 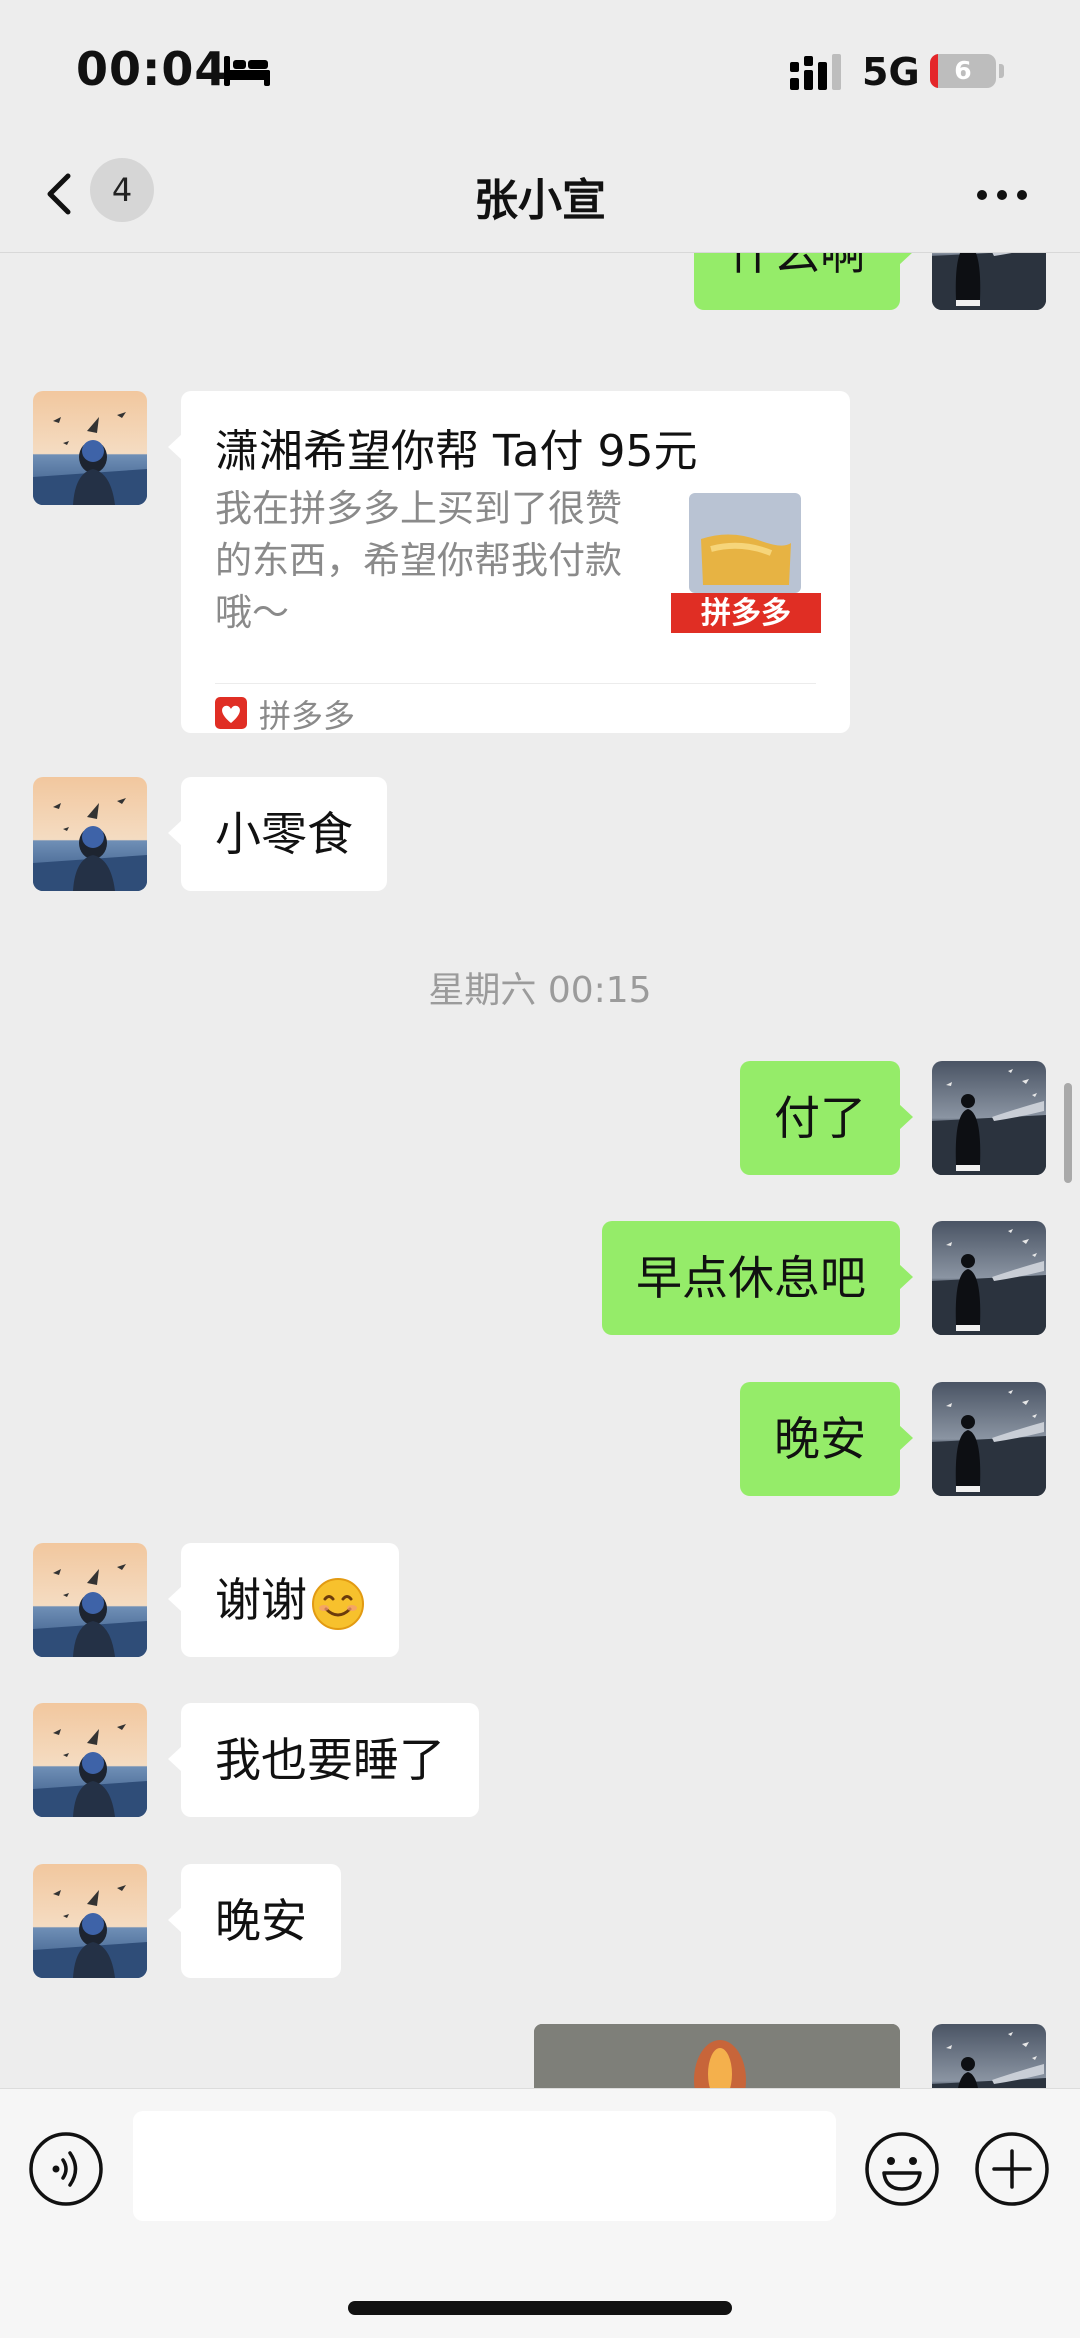 What do you see at coordinates (66, 2169) in the screenshot?
I see `voice-icon` at bounding box center [66, 2169].